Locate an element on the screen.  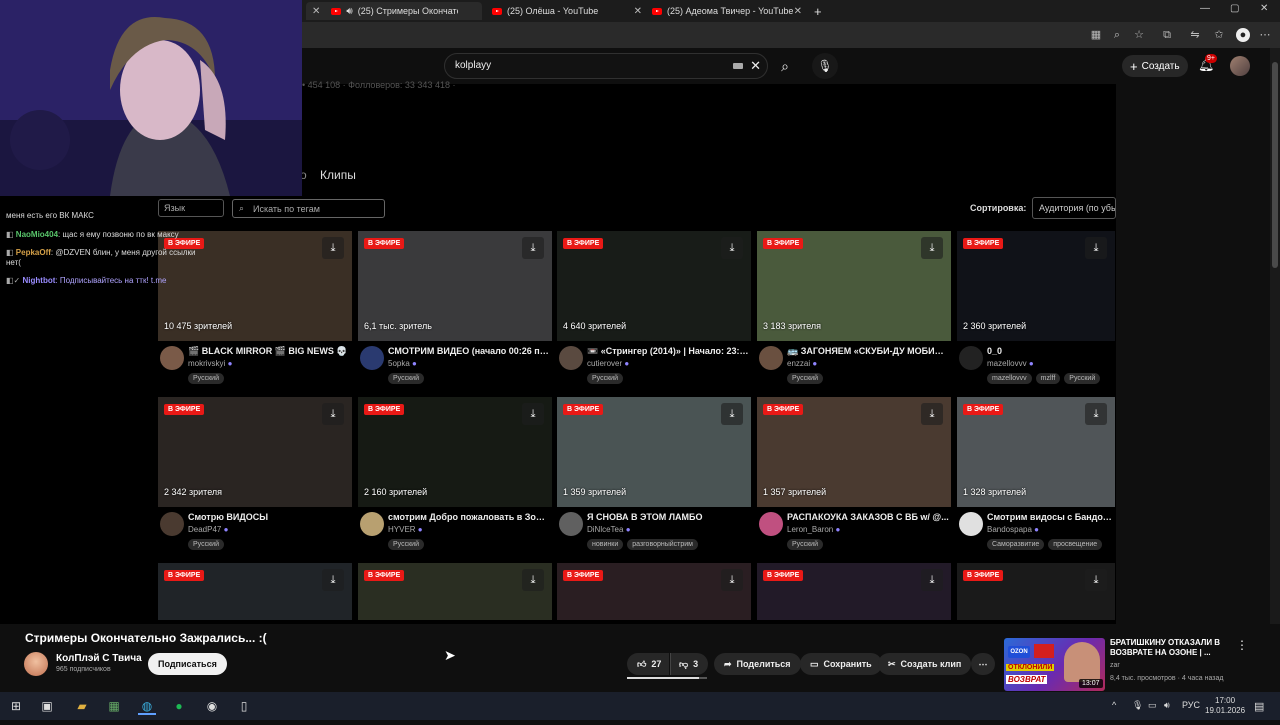
tray-chevron-icon: ^ is located at coordinates (1114, 705).